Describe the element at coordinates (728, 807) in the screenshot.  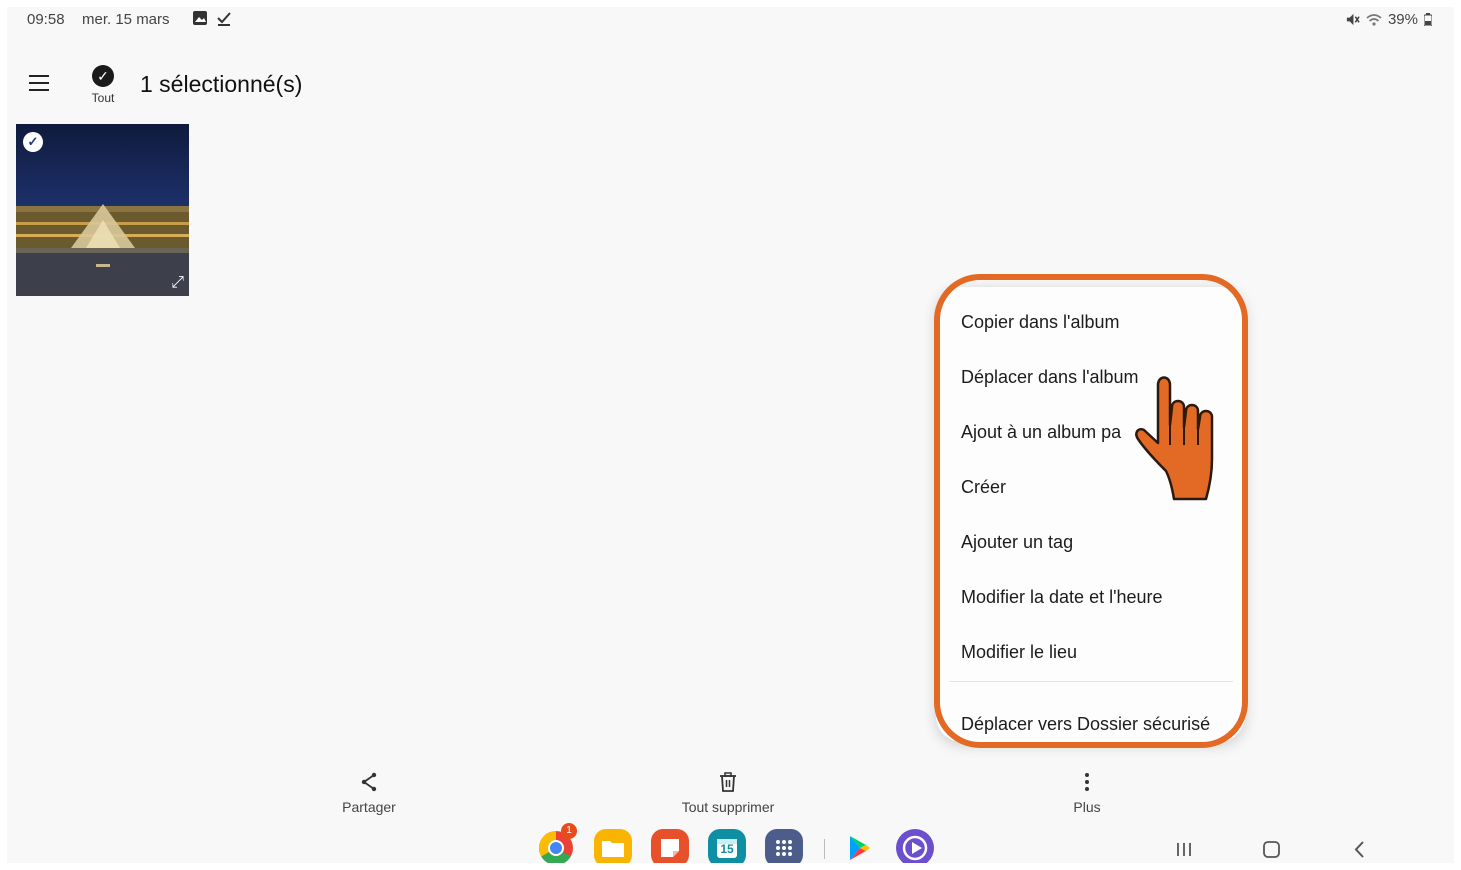
I see `delete-all-label: Tout supprimer` at that location.